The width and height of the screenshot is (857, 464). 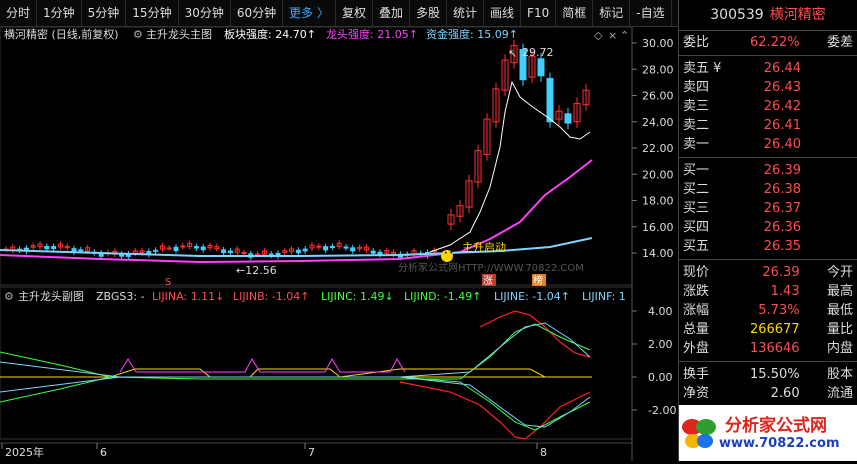 What do you see at coordinates (598, 35) in the screenshot?
I see `diamond-icon: ◇` at bounding box center [598, 35].